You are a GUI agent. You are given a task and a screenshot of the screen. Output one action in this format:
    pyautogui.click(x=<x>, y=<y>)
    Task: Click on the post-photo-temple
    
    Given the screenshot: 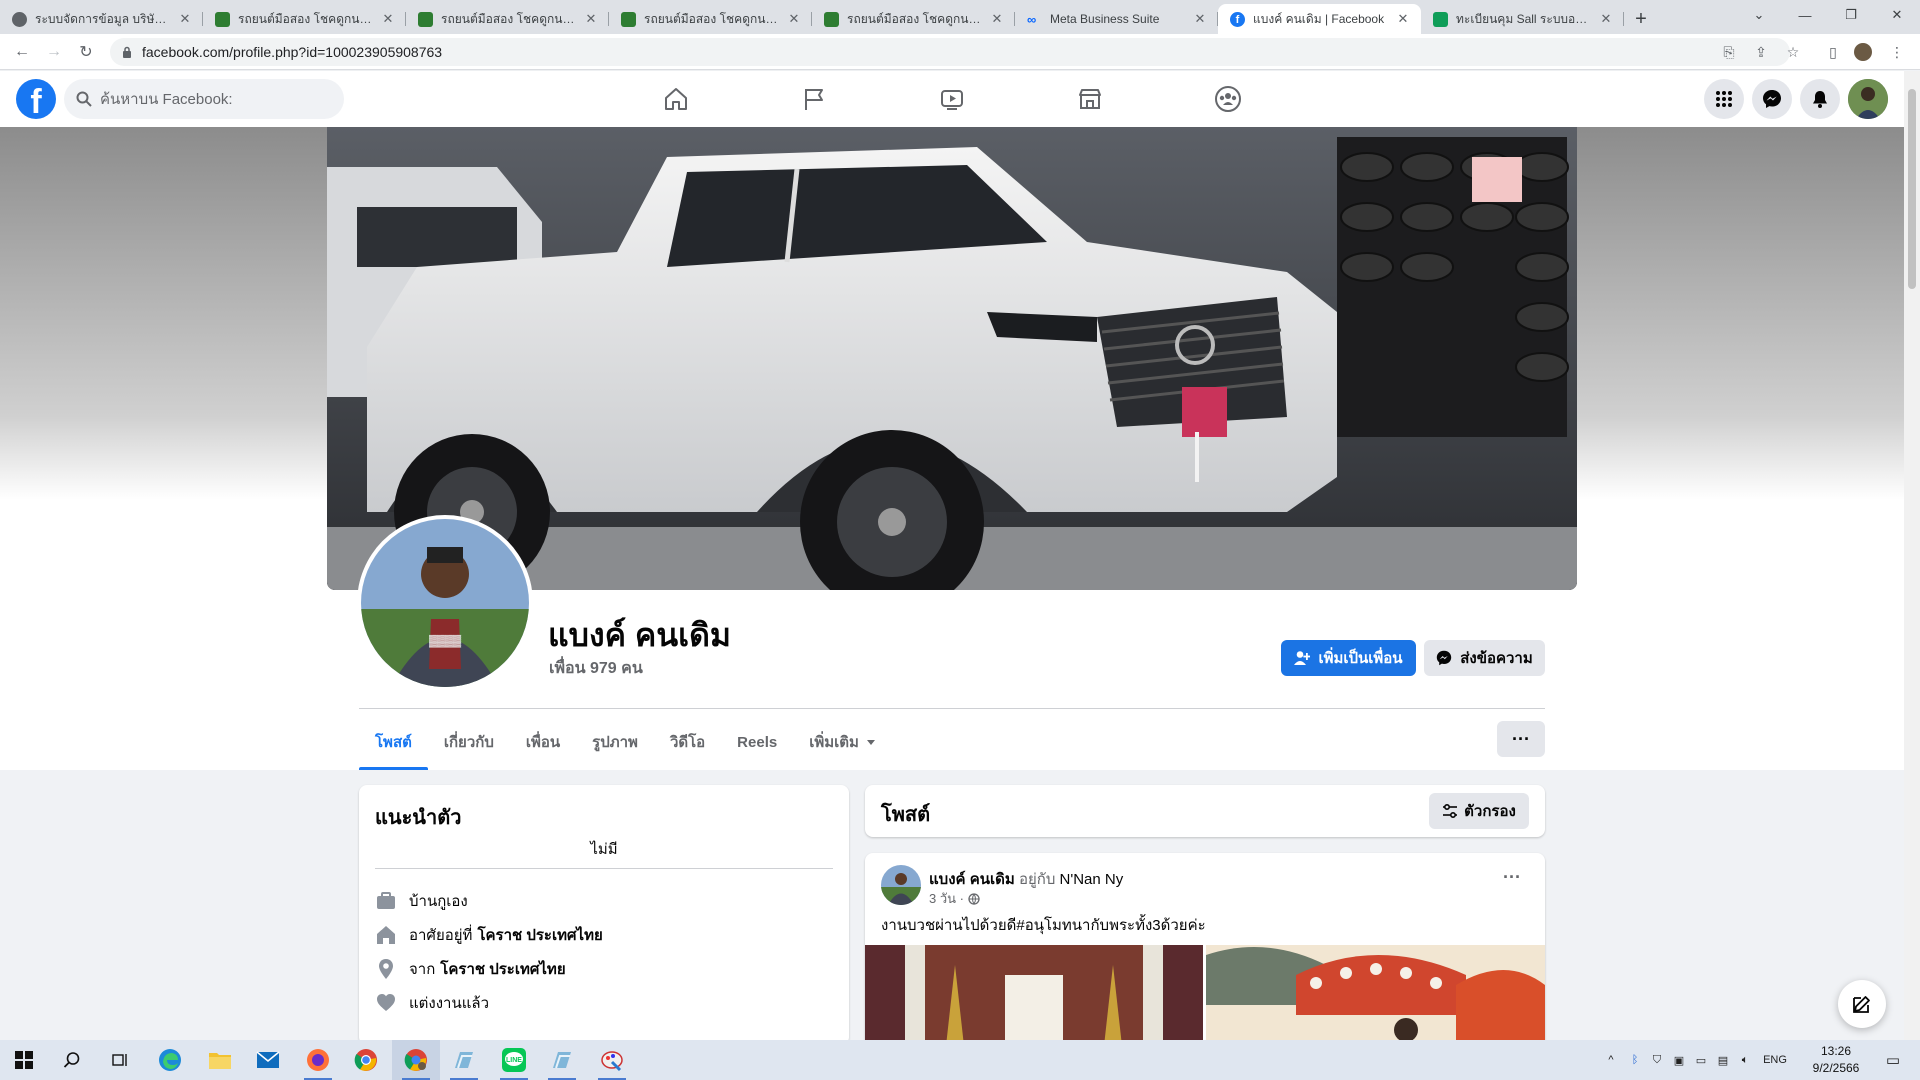 What is the action you would take?
    pyautogui.click(x=1034, y=999)
    